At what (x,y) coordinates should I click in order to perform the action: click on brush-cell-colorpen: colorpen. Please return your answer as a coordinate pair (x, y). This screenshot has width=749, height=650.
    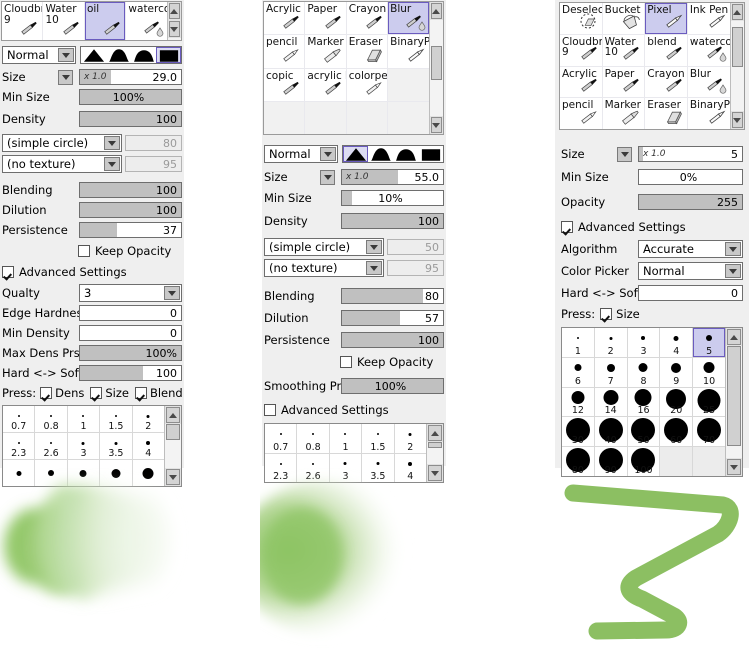
    Looking at the image, I should click on (367, 84).